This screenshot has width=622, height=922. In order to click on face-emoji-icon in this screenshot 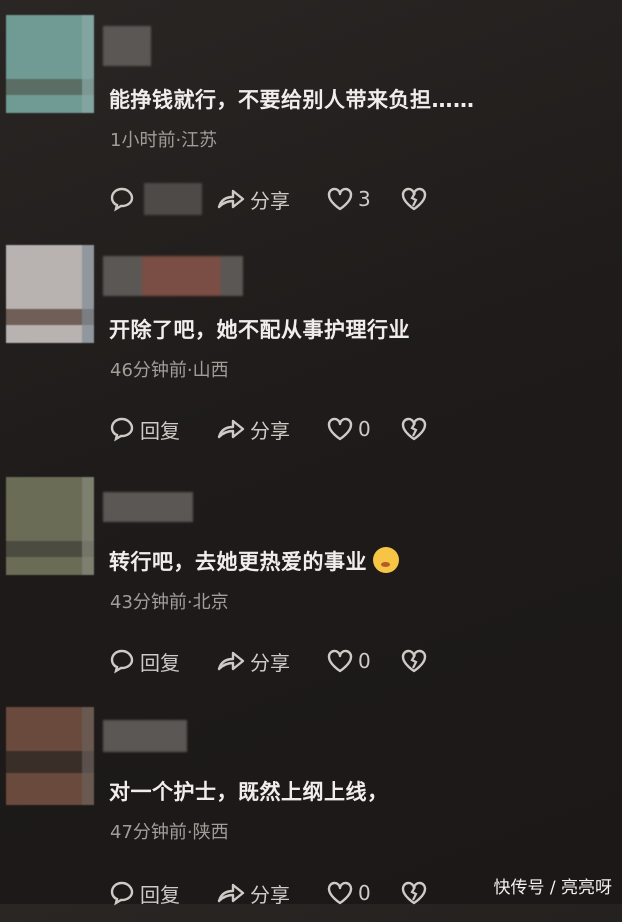, I will do `click(386, 560)`.